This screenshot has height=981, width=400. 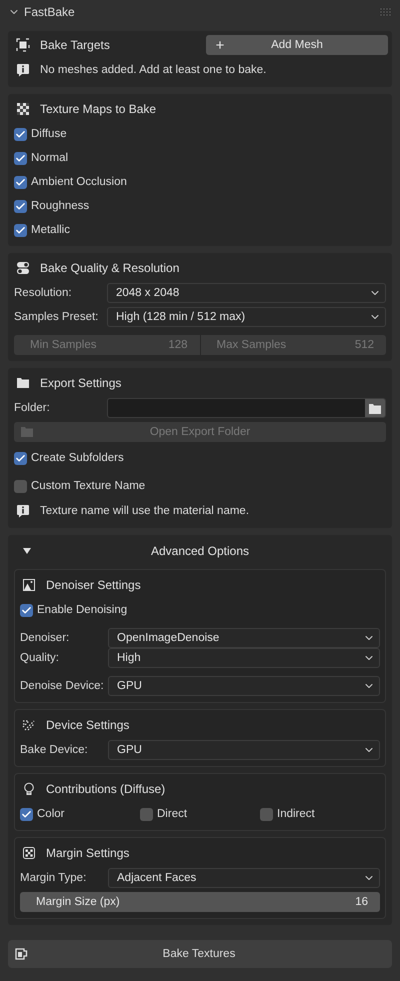 What do you see at coordinates (49, 12) in the screenshot?
I see `panel-title: FastBake` at bounding box center [49, 12].